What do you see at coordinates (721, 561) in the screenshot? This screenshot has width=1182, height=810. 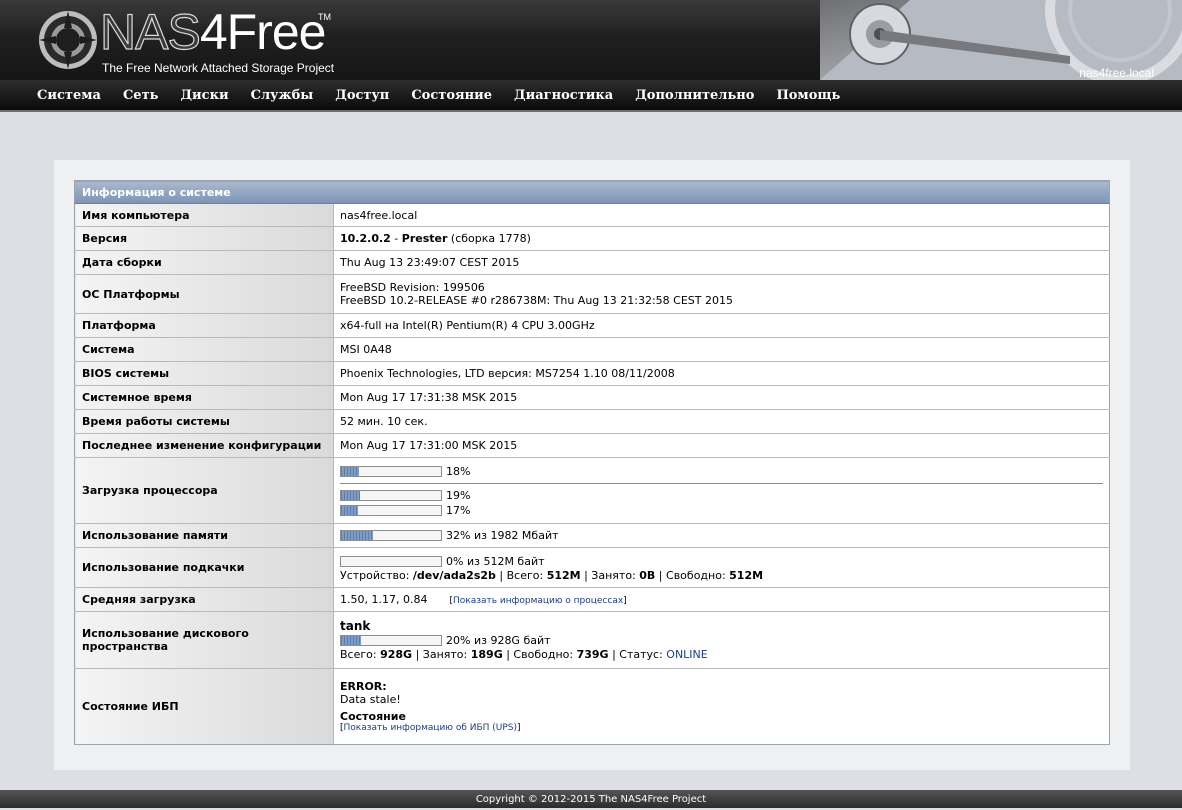 I see `swap-bar: 0% из 512M байт` at bounding box center [721, 561].